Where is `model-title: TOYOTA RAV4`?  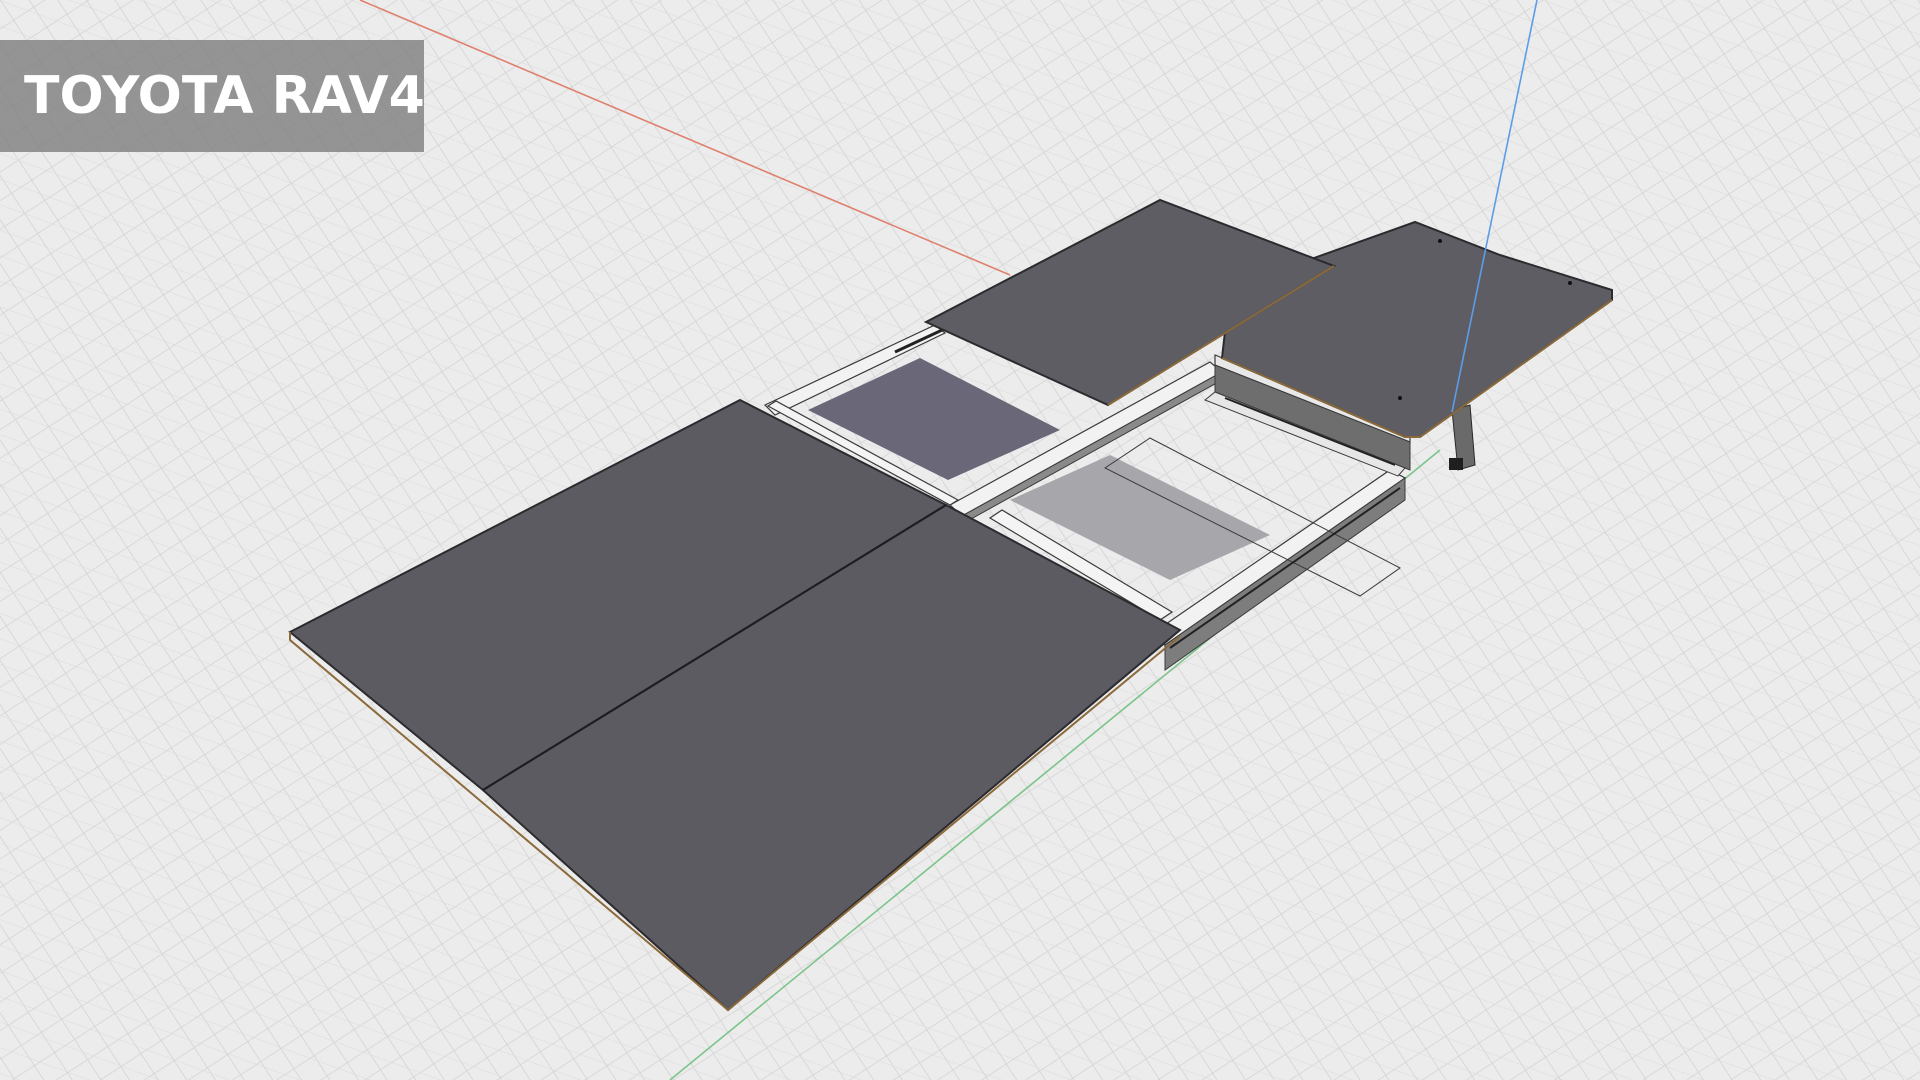
model-title: TOYOTA RAV4 is located at coordinates (224, 96).